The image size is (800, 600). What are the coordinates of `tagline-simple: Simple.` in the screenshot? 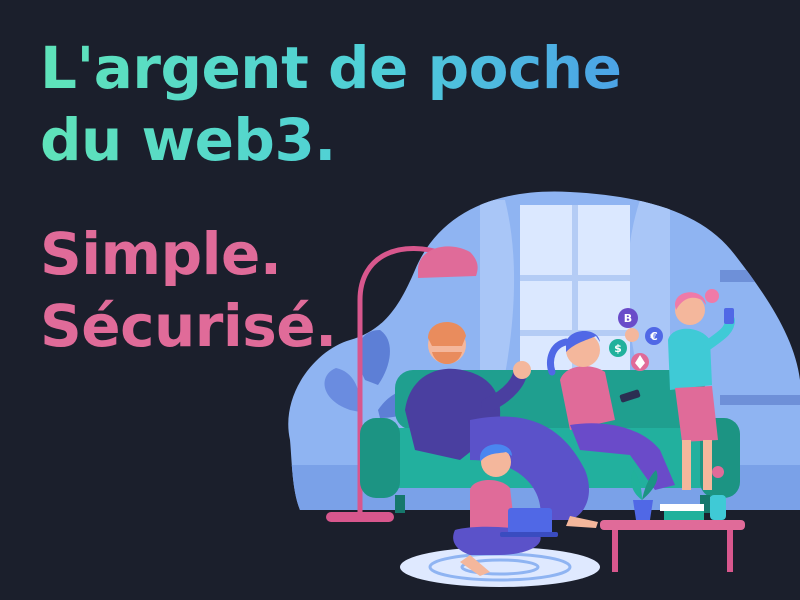 It's located at (161, 254).